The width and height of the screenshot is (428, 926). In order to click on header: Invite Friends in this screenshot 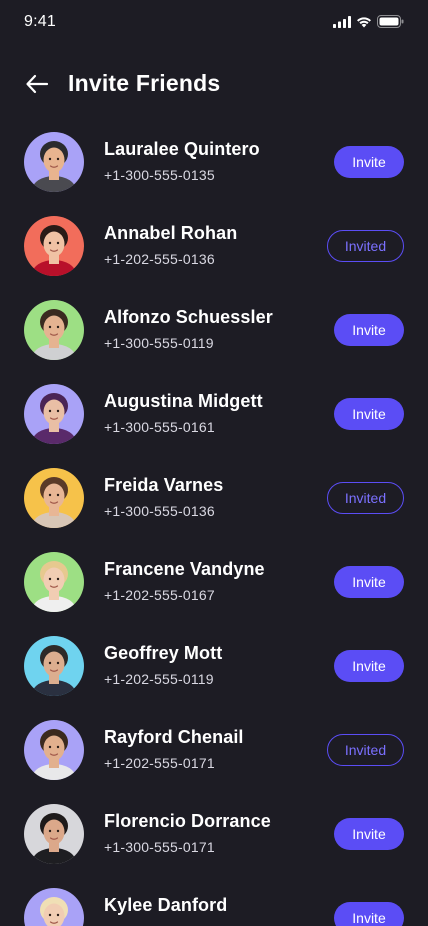, I will do `click(214, 86)`.